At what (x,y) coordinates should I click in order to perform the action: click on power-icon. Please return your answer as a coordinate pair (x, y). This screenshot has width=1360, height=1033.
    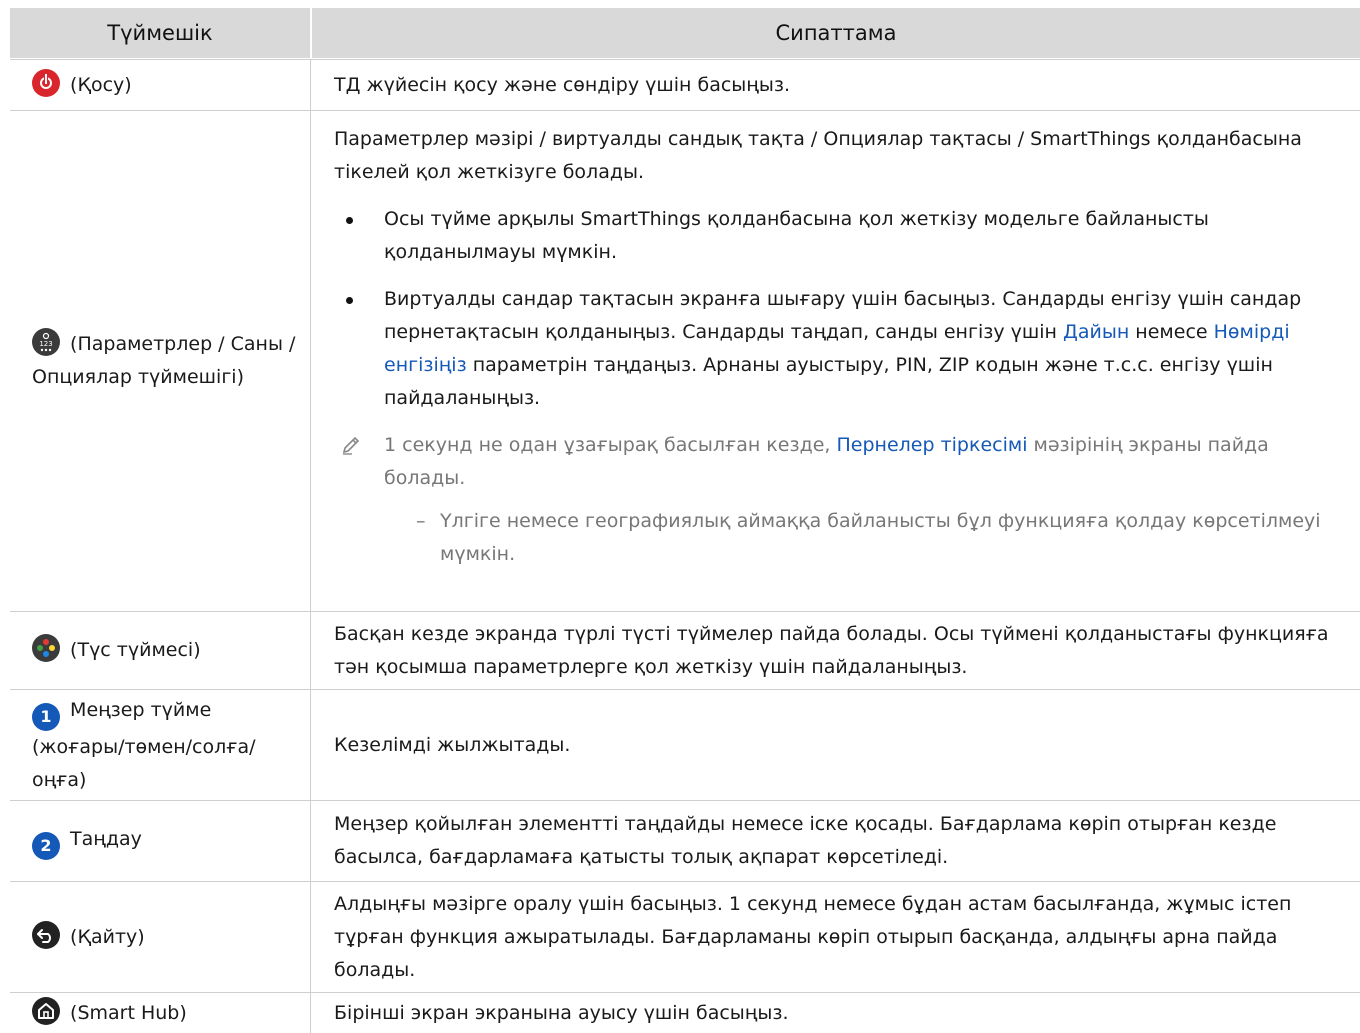
    Looking at the image, I should click on (46, 82).